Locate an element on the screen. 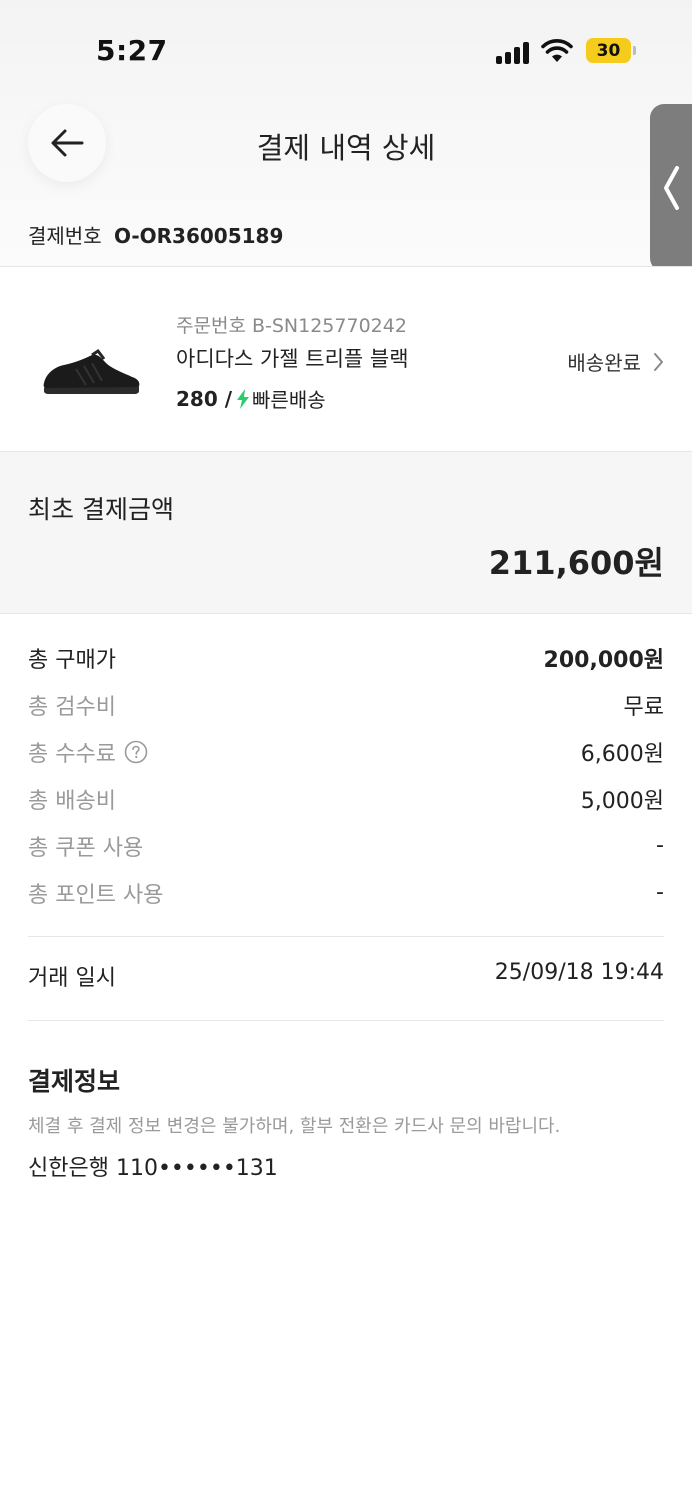 This screenshot has width=692, height=1500. wifi-icon is located at coordinates (557, 50).